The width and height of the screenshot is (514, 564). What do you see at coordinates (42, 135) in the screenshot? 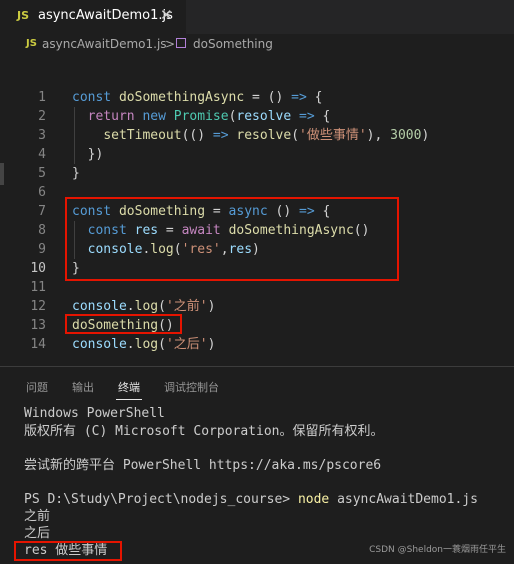
I see `line-number: 3` at bounding box center [42, 135].